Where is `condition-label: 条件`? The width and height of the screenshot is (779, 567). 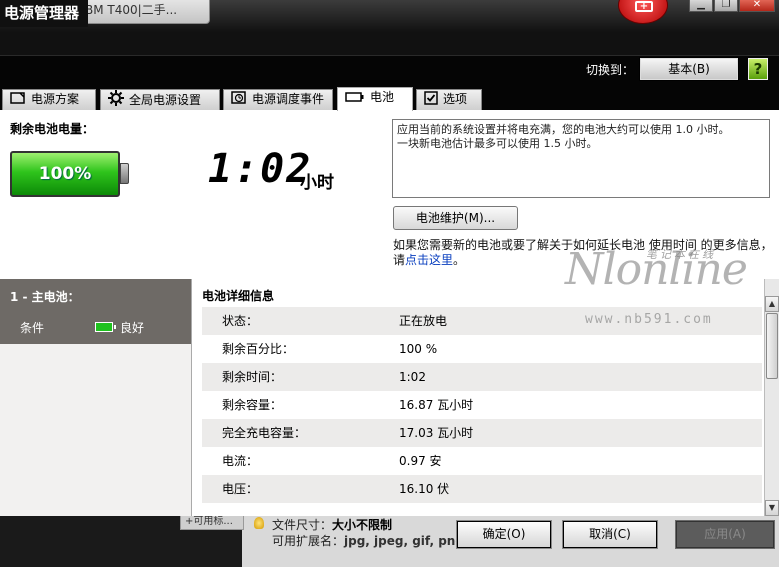
condition-label: 条件 is located at coordinates (32, 328).